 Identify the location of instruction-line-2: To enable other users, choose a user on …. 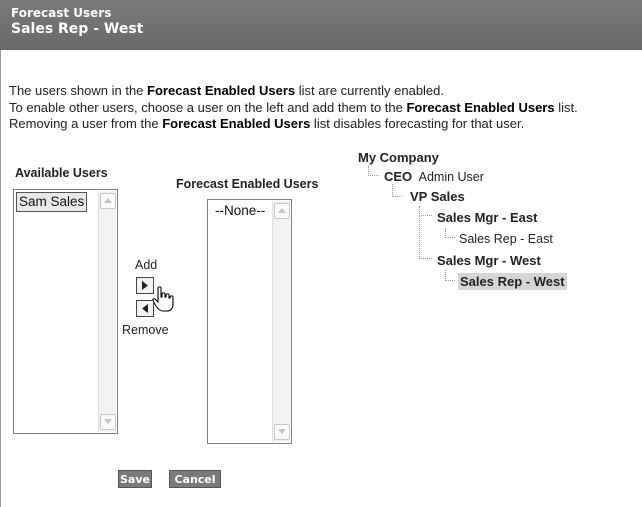
(293, 107).